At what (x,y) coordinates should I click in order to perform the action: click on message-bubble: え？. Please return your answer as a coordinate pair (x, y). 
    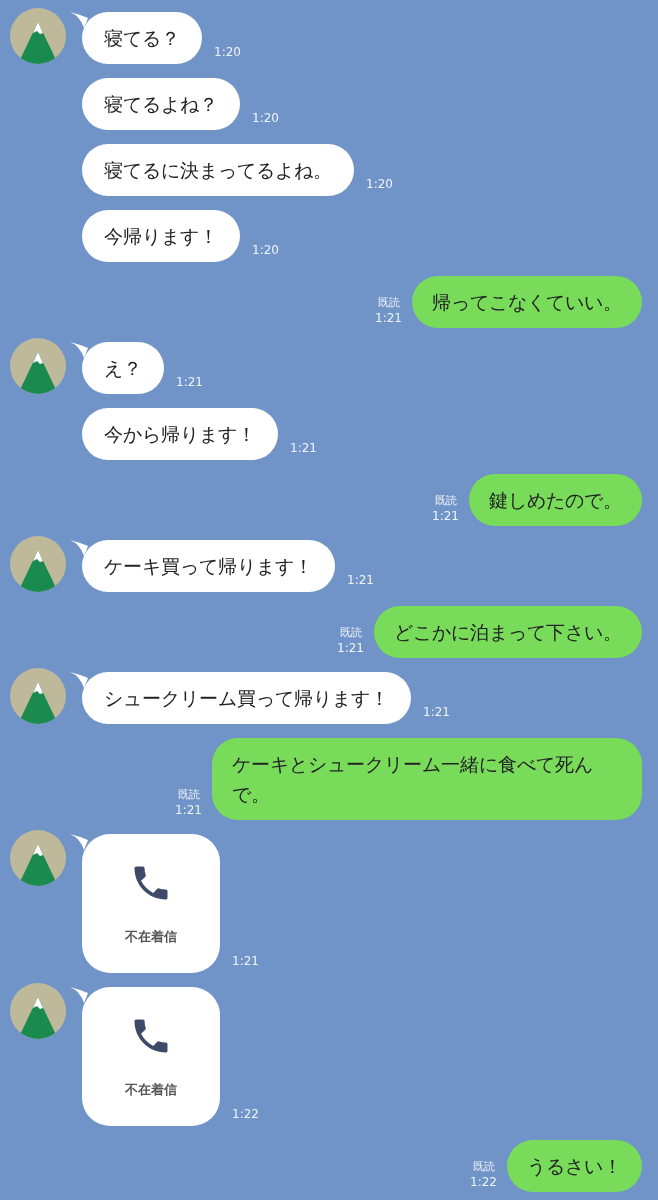
    Looking at the image, I should click on (123, 368).